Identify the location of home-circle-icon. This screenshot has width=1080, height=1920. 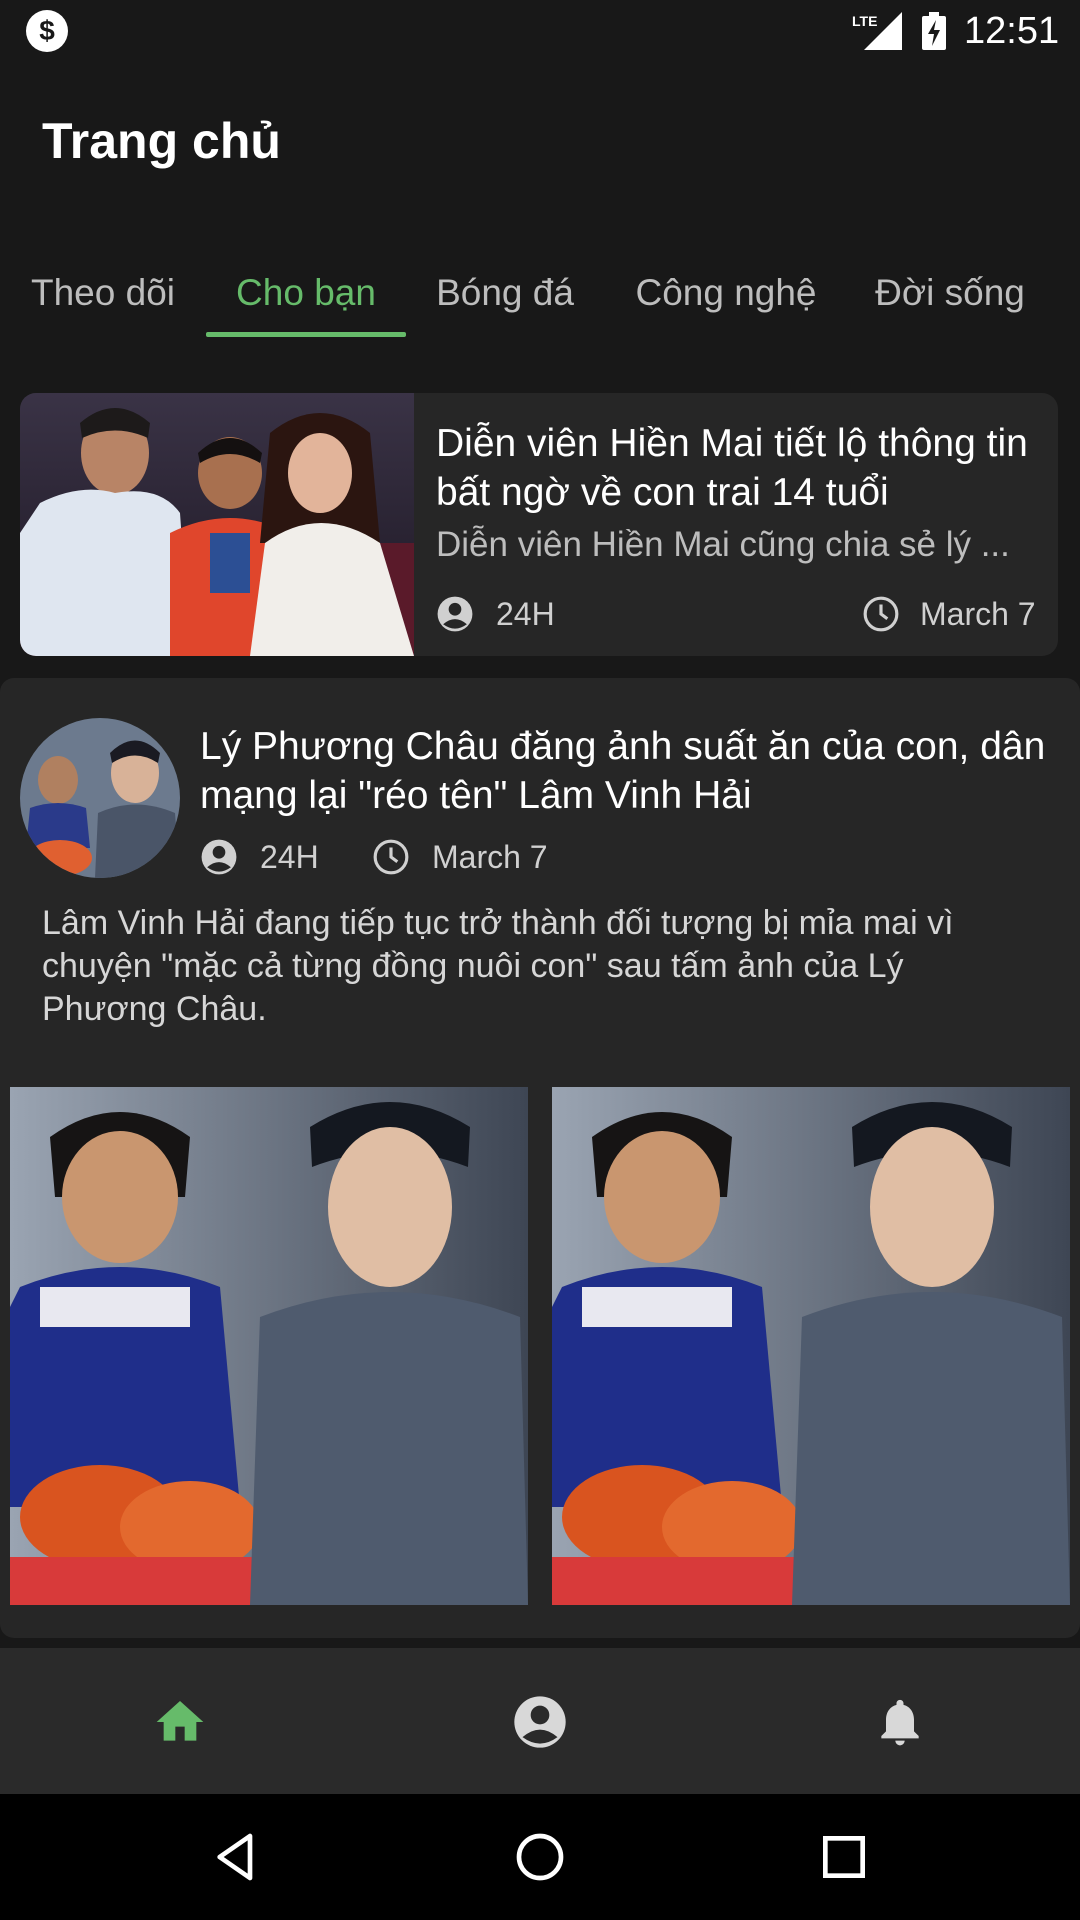
(540, 1857).